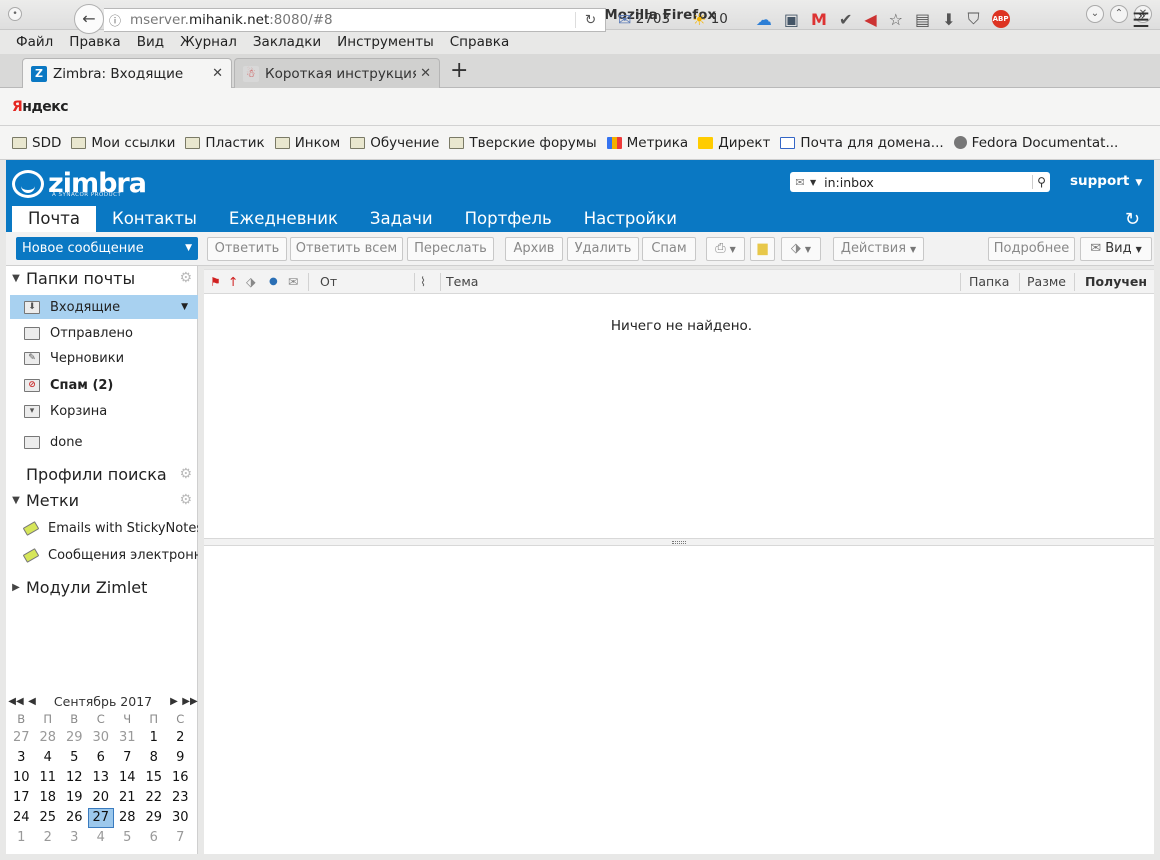 Image resolution: width=1160 pixels, height=860 pixels. What do you see at coordinates (74, 798) in the screenshot?
I see `calendar-day: 19` at bounding box center [74, 798].